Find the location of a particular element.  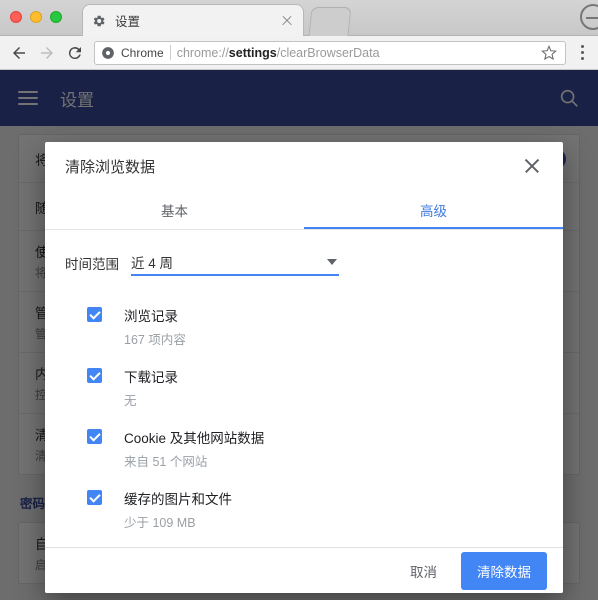

new-tab-button is located at coordinates (330, 21).